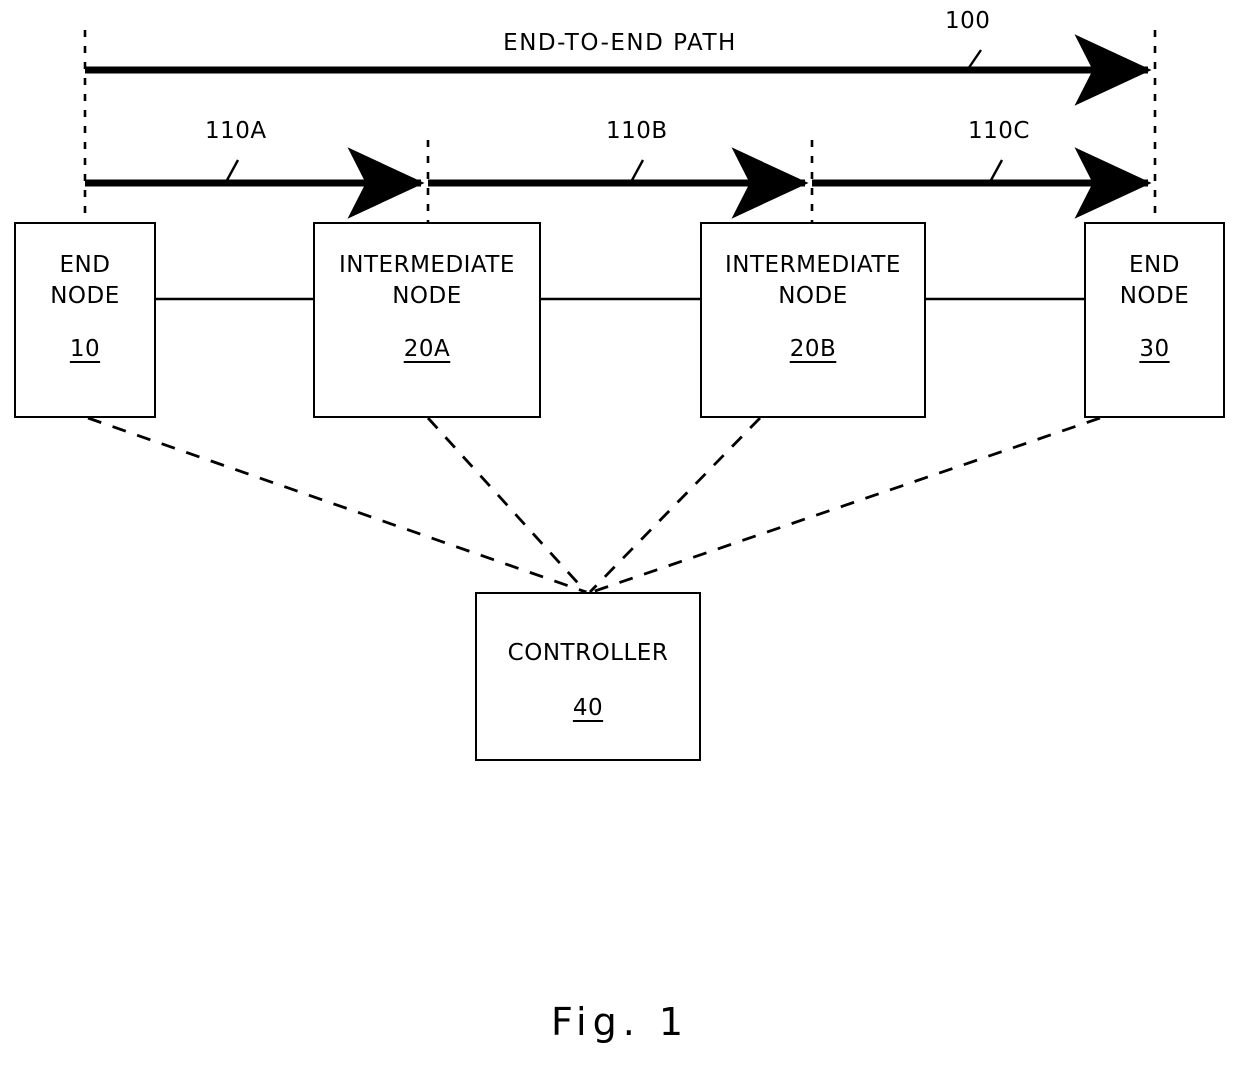 The image size is (1240, 1067). Describe the element at coordinates (996, 171) in the screenshot. I see `leader-line-110c` at that location.